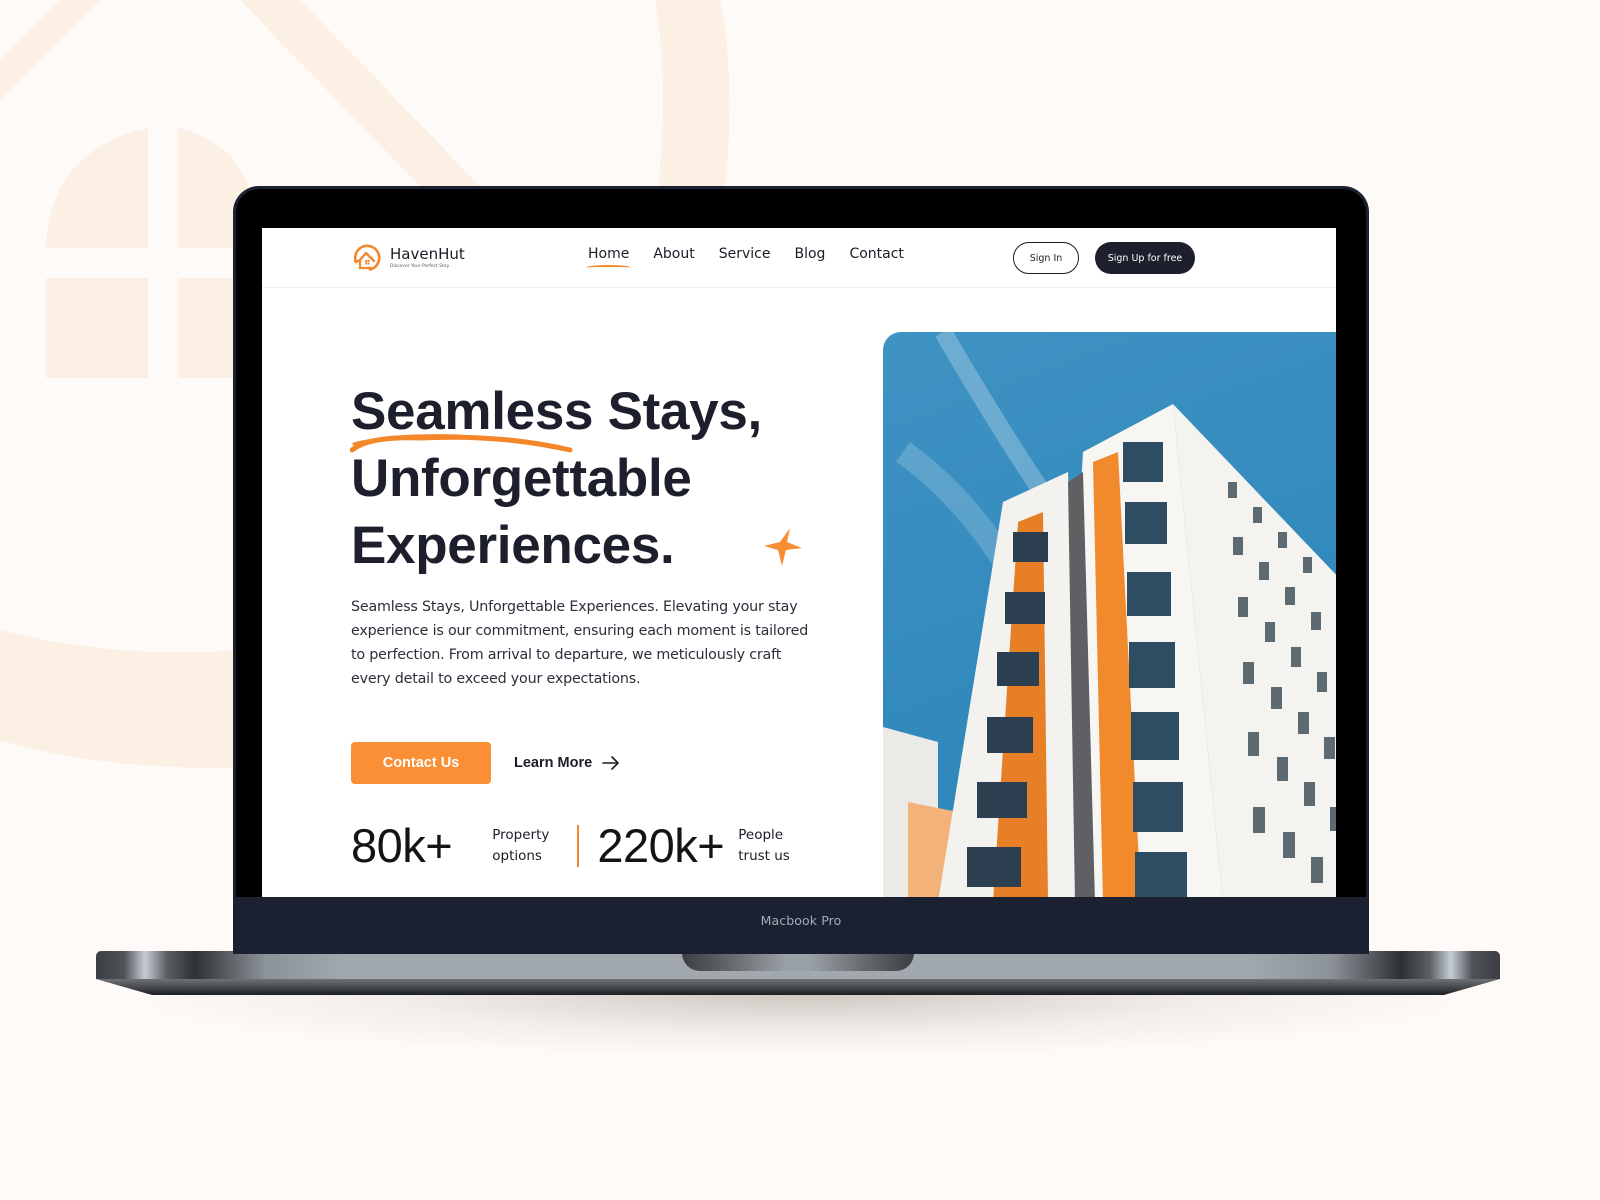 This screenshot has height=1200, width=1600. I want to click on nav-link-service: Service, so click(745, 254).